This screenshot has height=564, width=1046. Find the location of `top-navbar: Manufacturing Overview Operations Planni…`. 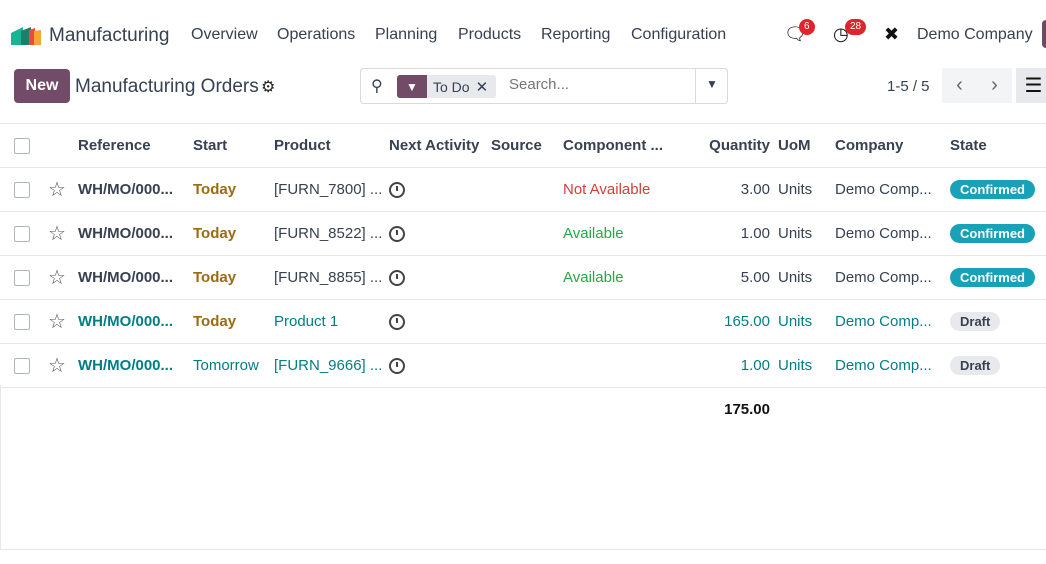

top-navbar: Manufacturing Overview Operations Planni… is located at coordinates (523, 33).